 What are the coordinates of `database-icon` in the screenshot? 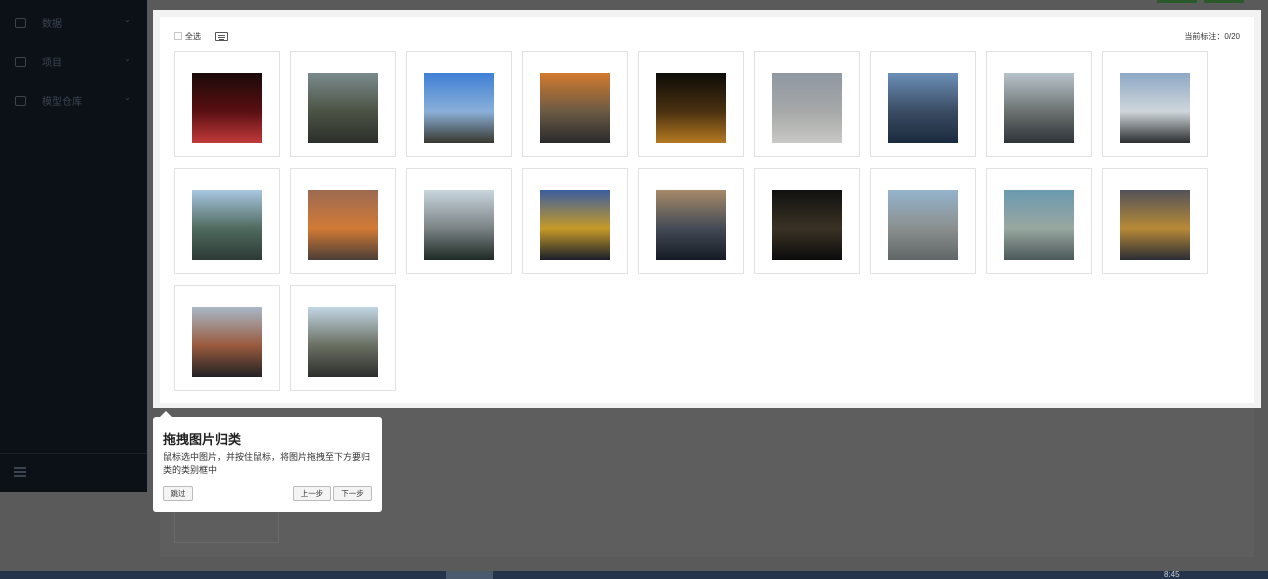 It's located at (20, 22).